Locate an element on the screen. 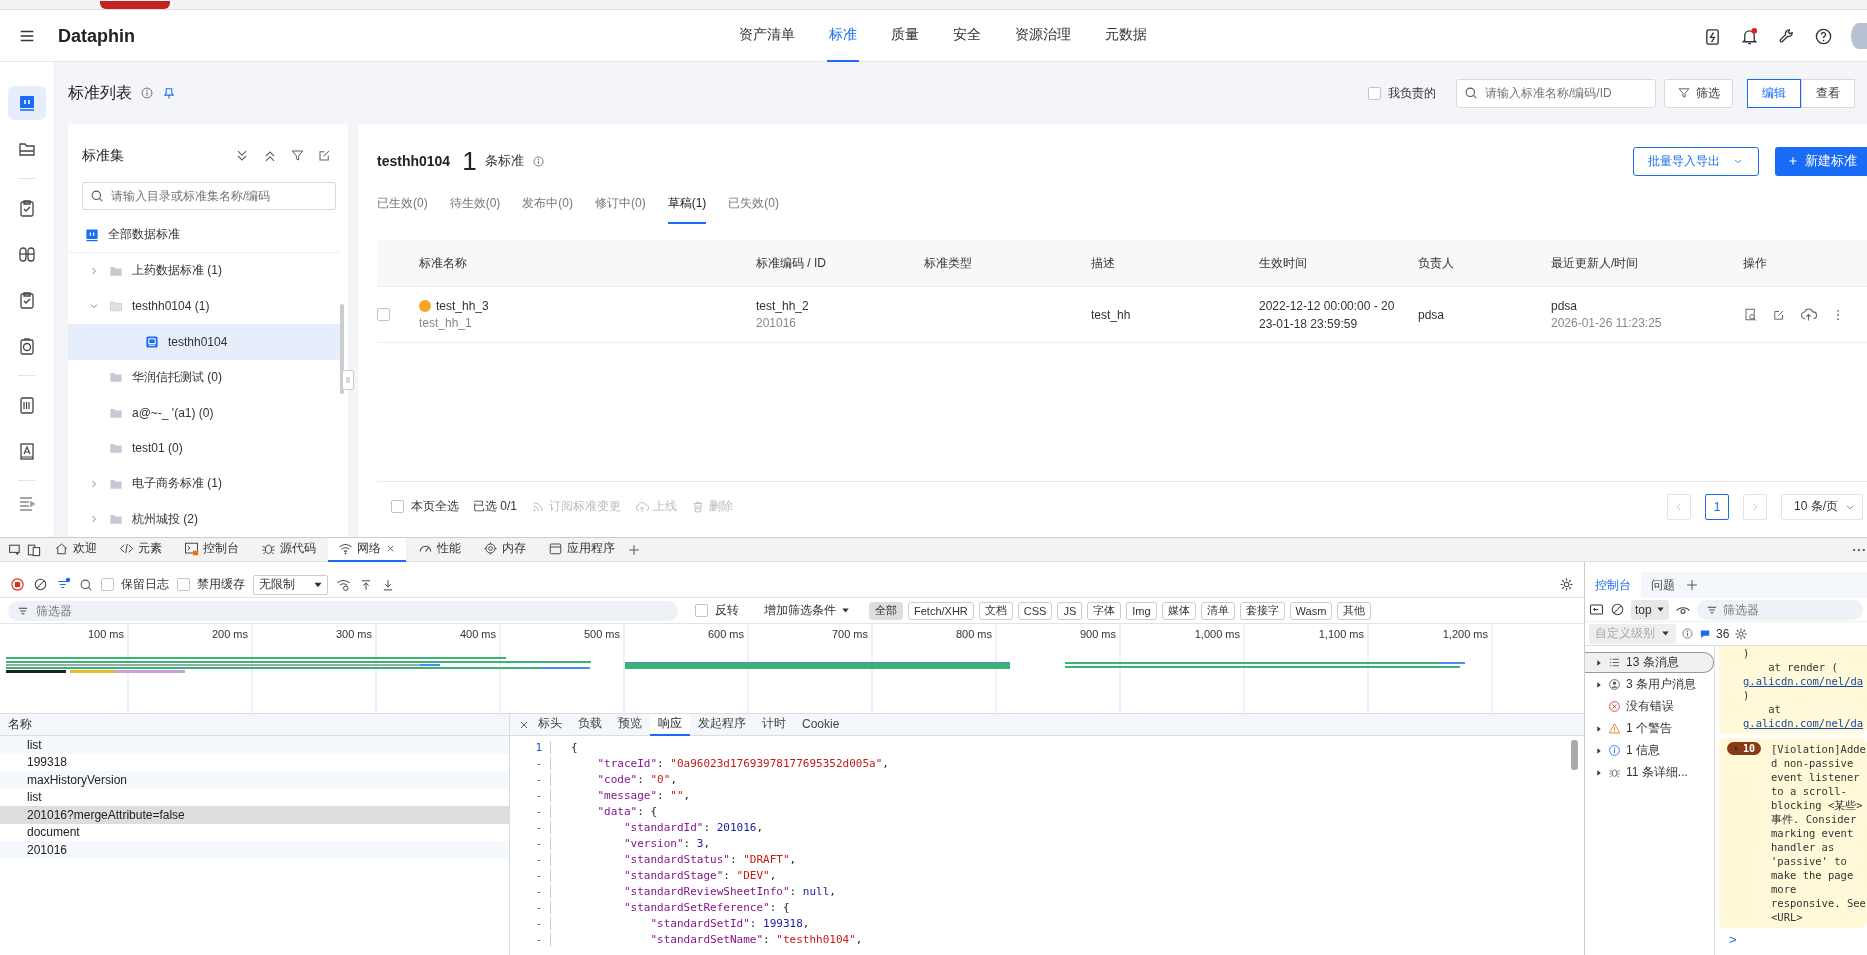 The height and width of the screenshot is (955, 1867). import-export-button: 批量导入导出 is located at coordinates (1696, 161).